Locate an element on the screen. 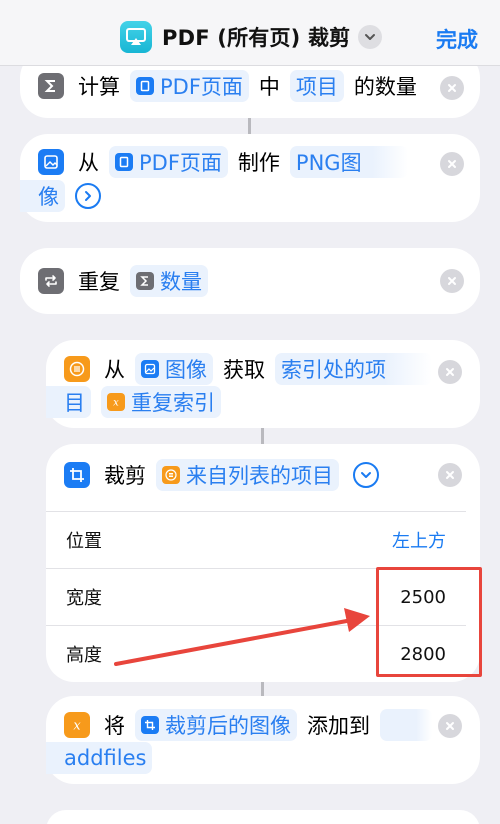 The image size is (500, 824). action-verb: 重复 is located at coordinates (99, 282).